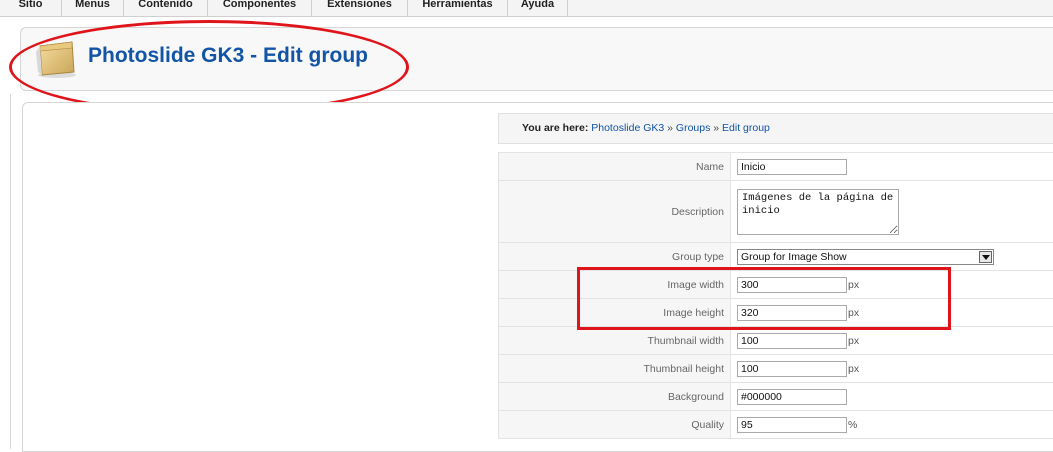 Image resolution: width=1053 pixels, height=452 pixels. I want to click on menu-sitio: Sitio, so click(31, 8).